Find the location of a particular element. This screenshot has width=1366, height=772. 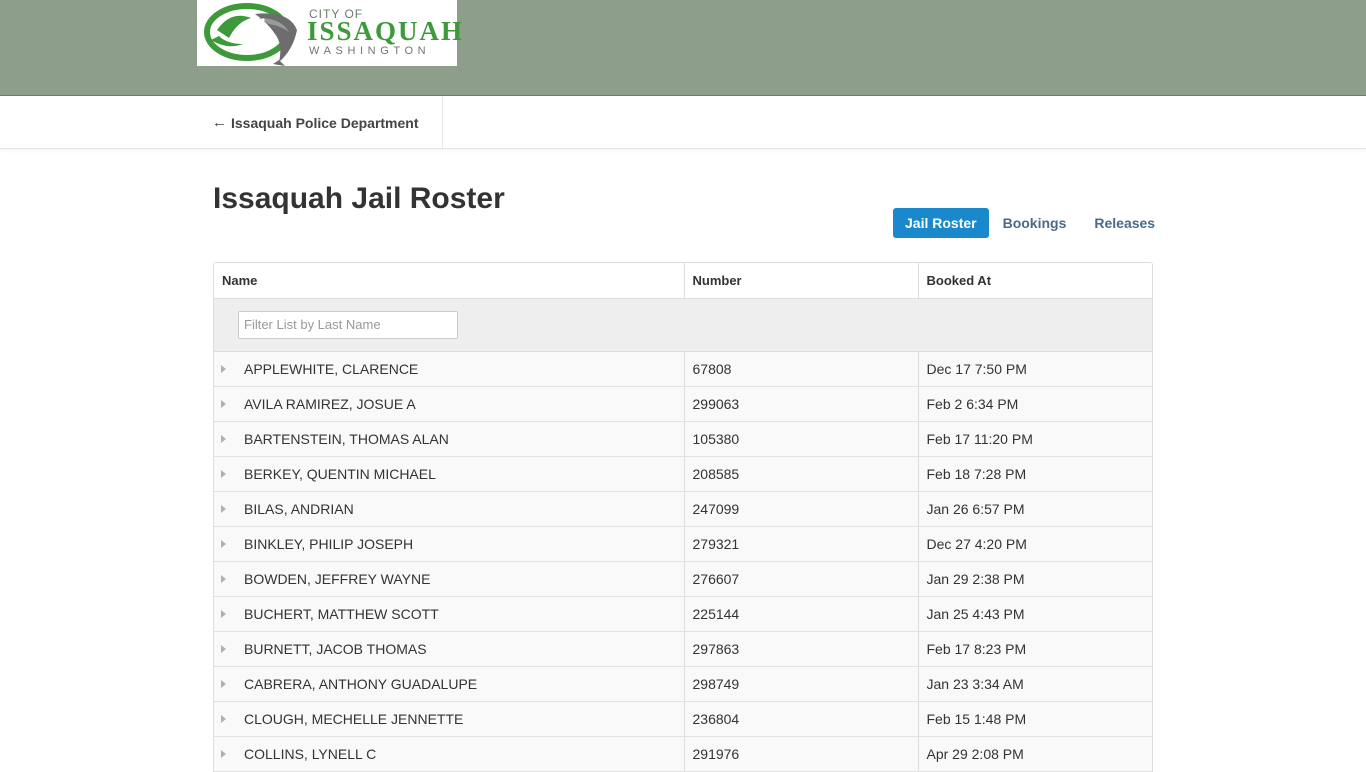

table-row: APPLEWHITE, CLARENCE 67808 Dec 17 7:50 PM is located at coordinates (683, 369).